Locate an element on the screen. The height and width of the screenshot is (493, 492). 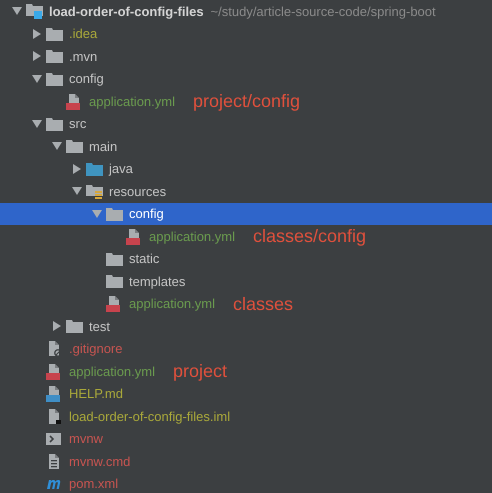
tree-row: java is located at coordinates (246, 169).